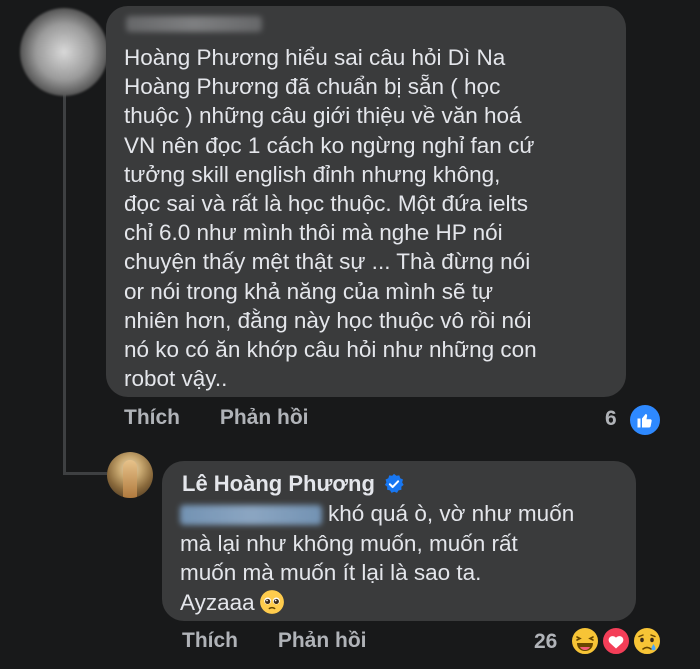 The height and width of the screenshot is (669, 700). I want to click on thread-line, so click(64, 280).